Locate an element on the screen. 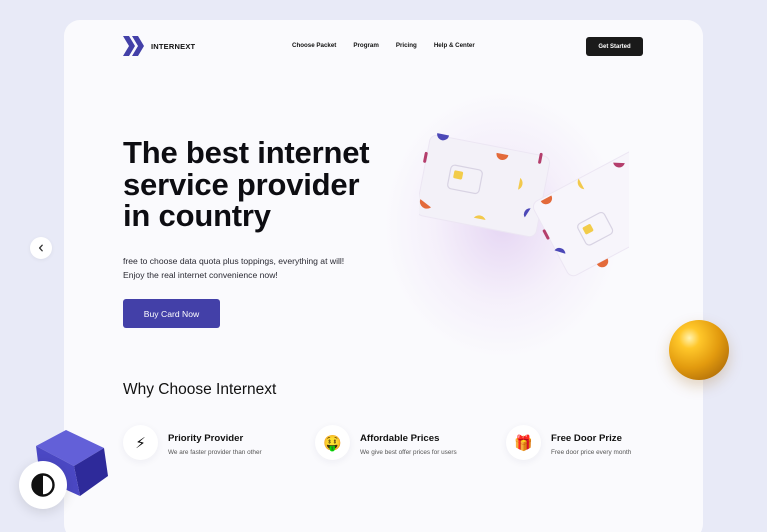 The width and height of the screenshot is (767, 532). theme-toggle-button is located at coordinates (43, 485).